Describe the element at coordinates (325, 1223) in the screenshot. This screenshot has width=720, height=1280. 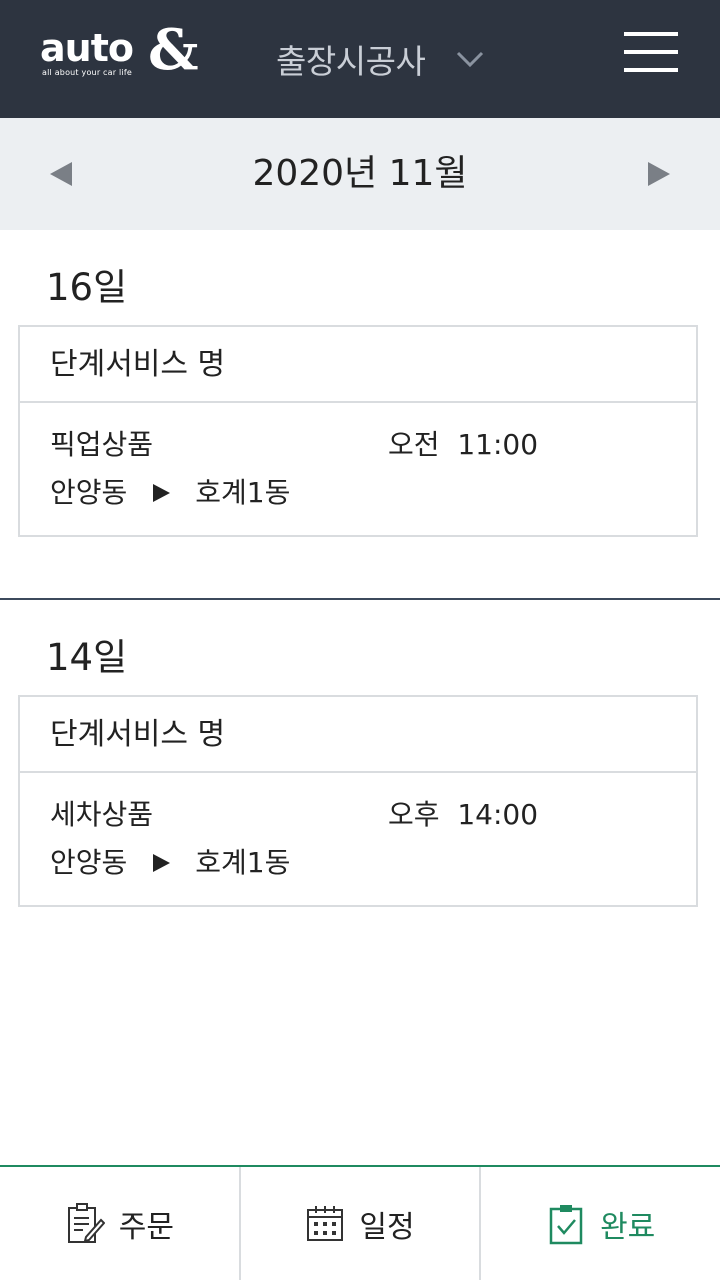
I see `calendar-icon` at that location.